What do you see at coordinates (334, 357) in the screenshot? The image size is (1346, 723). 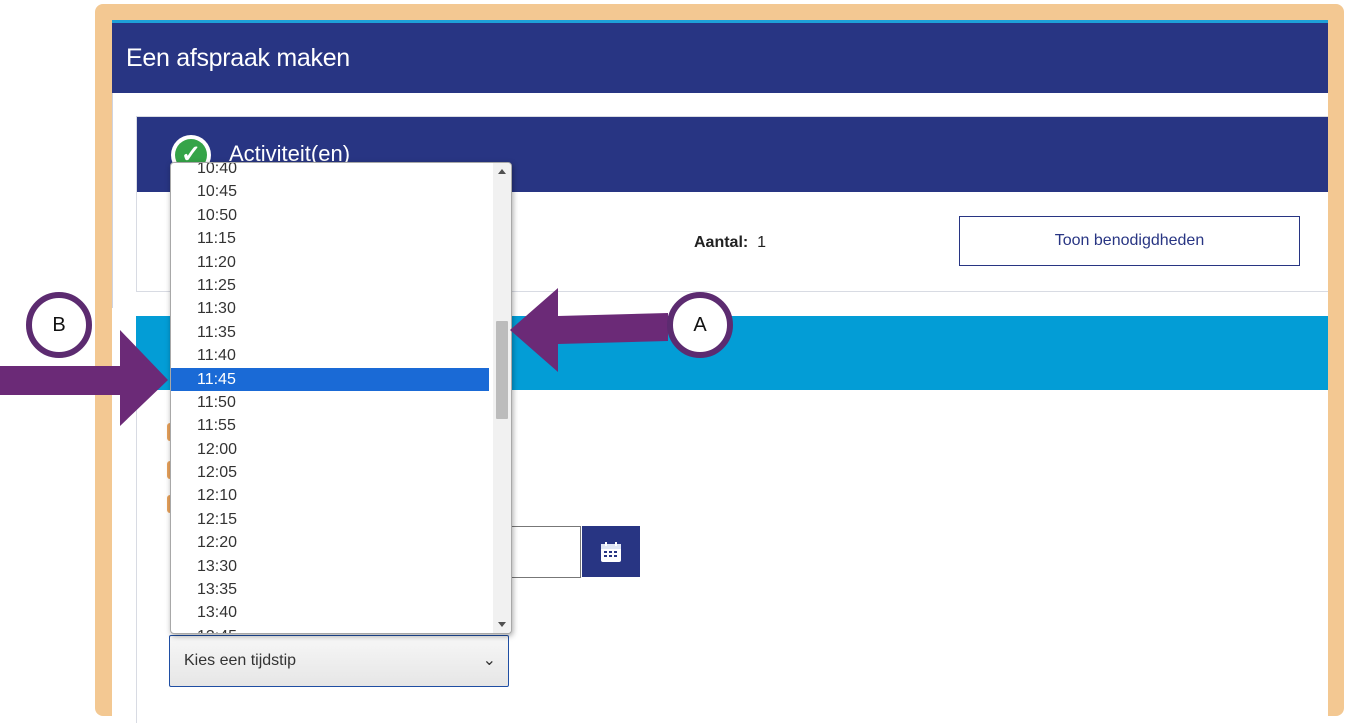 I see `annotation-arrows` at bounding box center [334, 357].